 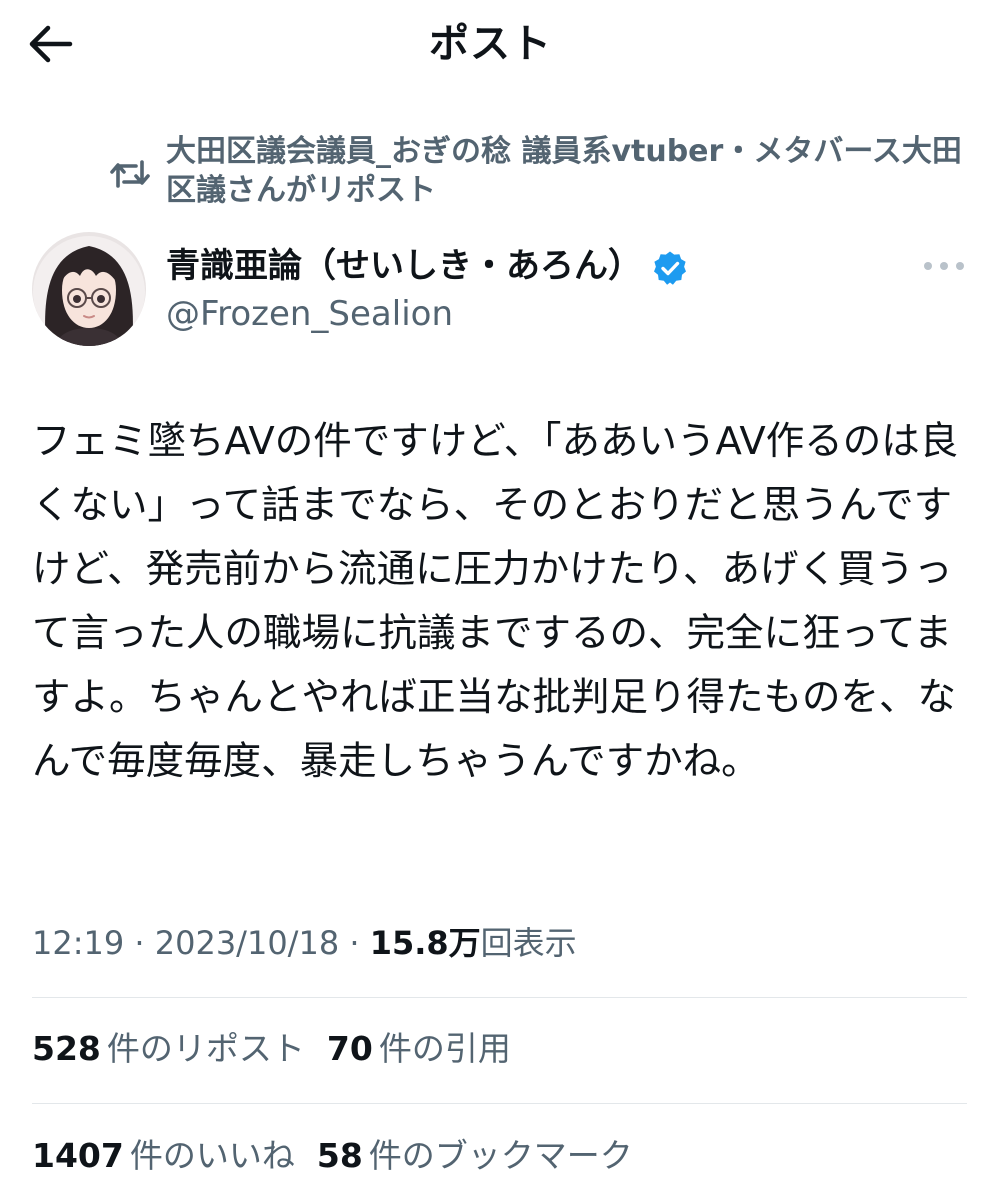 I want to click on stats-row-reposts: 528 件のリポスト 70 件の引用, so click(x=282, y=1049).